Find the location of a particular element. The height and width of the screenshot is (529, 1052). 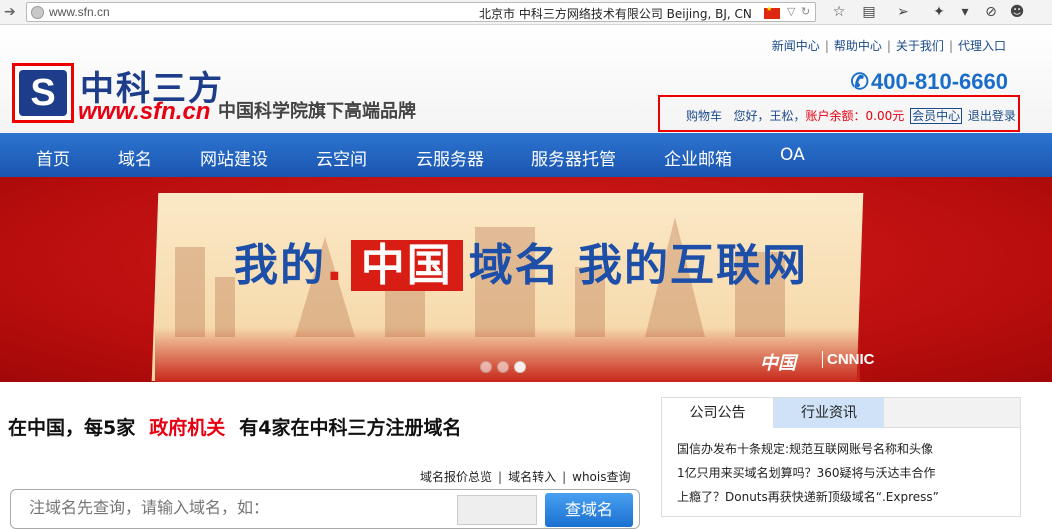

news-tabs: 公司公告 行业资讯 is located at coordinates (841, 413).